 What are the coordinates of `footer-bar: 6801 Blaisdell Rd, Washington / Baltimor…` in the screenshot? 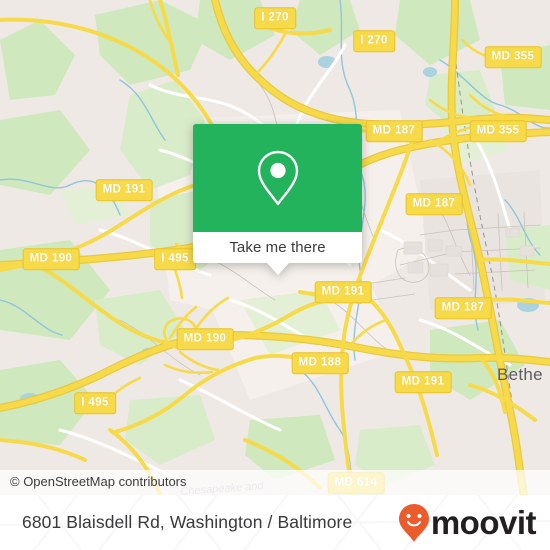 It's located at (275, 522).